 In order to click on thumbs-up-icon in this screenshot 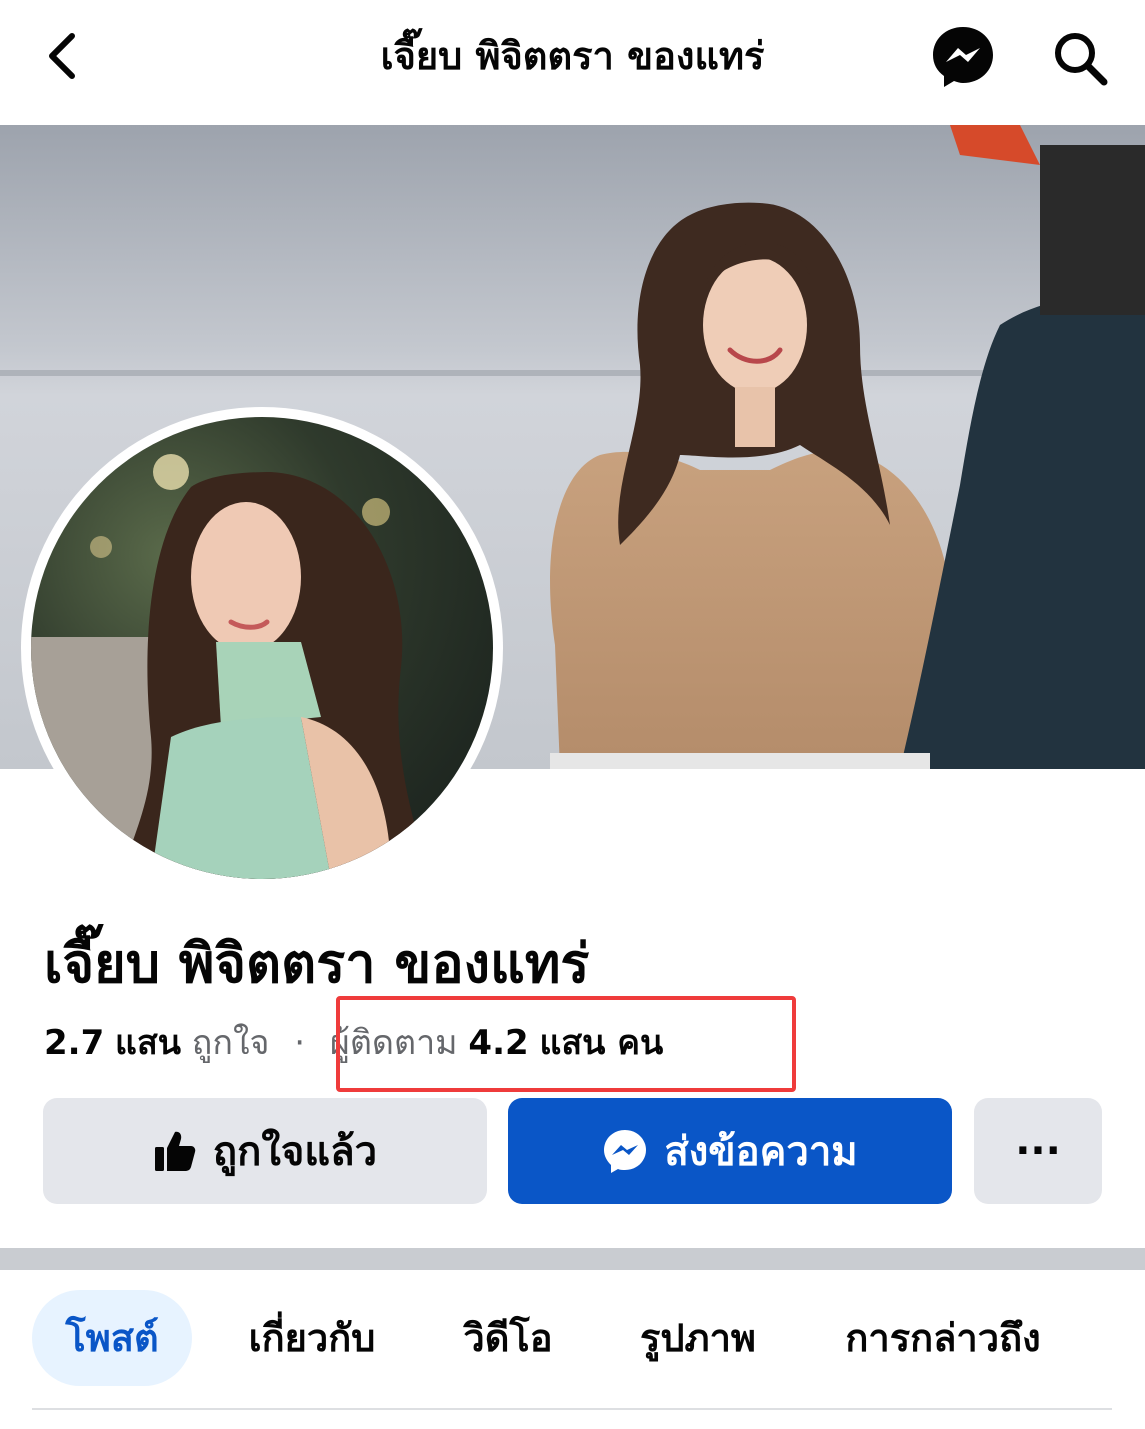, I will do `click(175, 1151)`.